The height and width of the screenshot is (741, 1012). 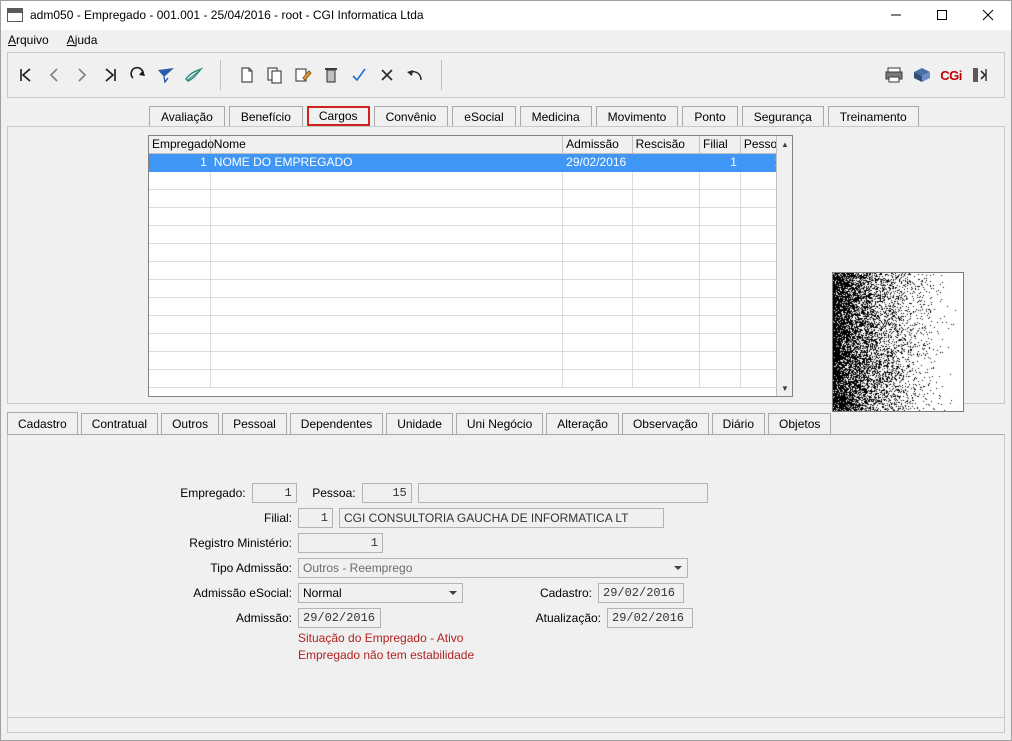 I want to click on pessoa-nome-input, so click(x=562, y=493).